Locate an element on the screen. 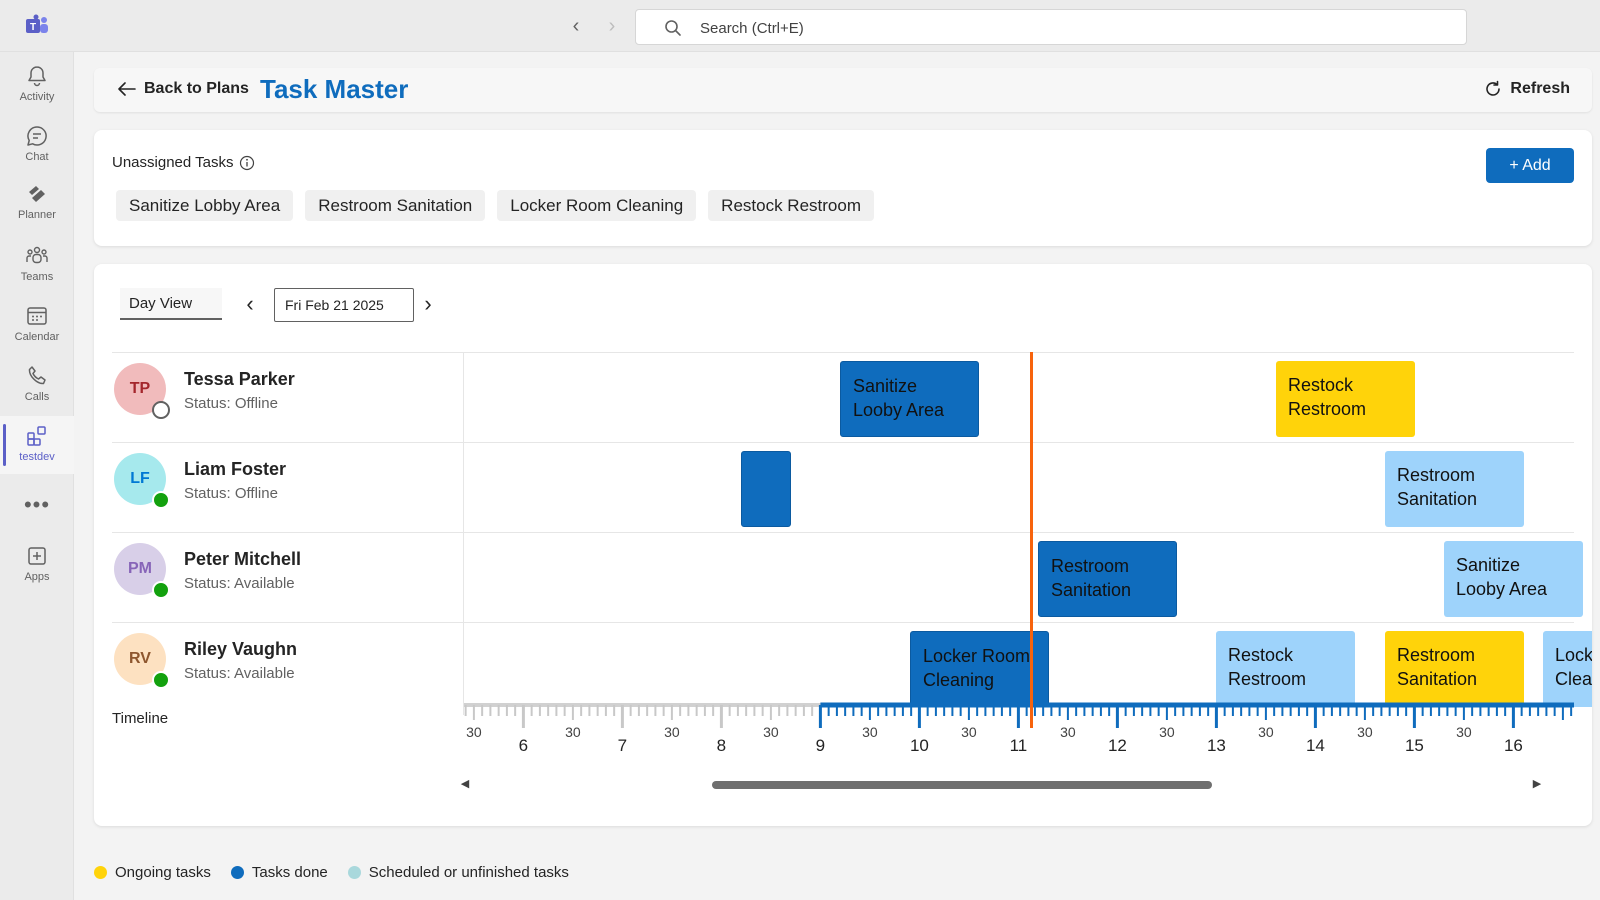  presence-offline-icon is located at coordinates (161, 410).